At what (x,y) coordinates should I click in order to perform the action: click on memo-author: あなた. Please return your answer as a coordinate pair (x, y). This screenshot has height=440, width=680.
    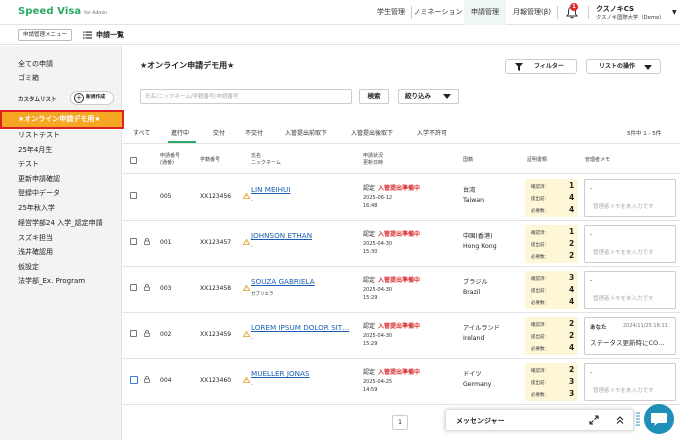
    Looking at the image, I should click on (598, 328).